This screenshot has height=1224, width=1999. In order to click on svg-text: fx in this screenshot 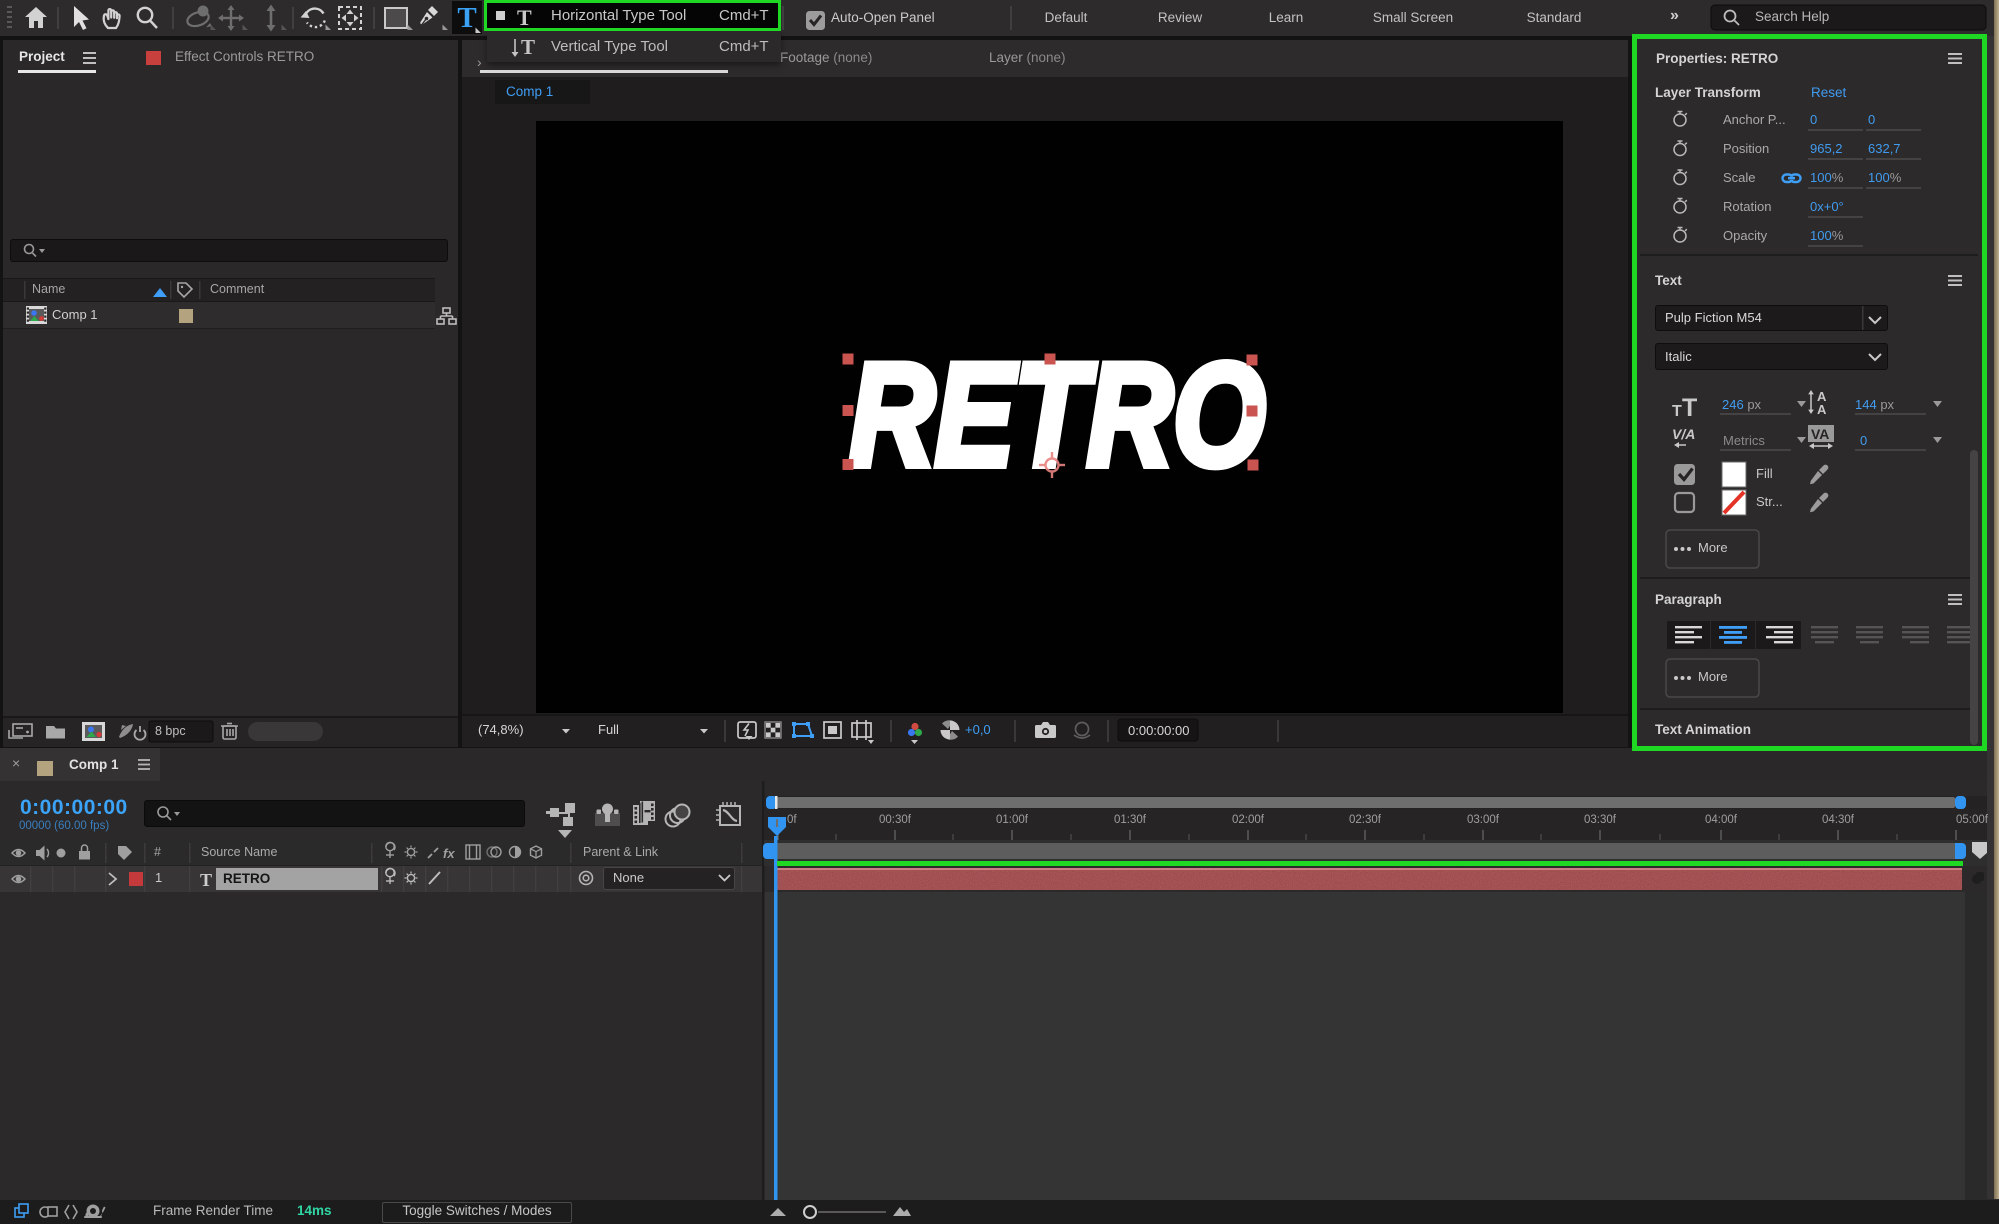, I will do `click(449, 853)`.